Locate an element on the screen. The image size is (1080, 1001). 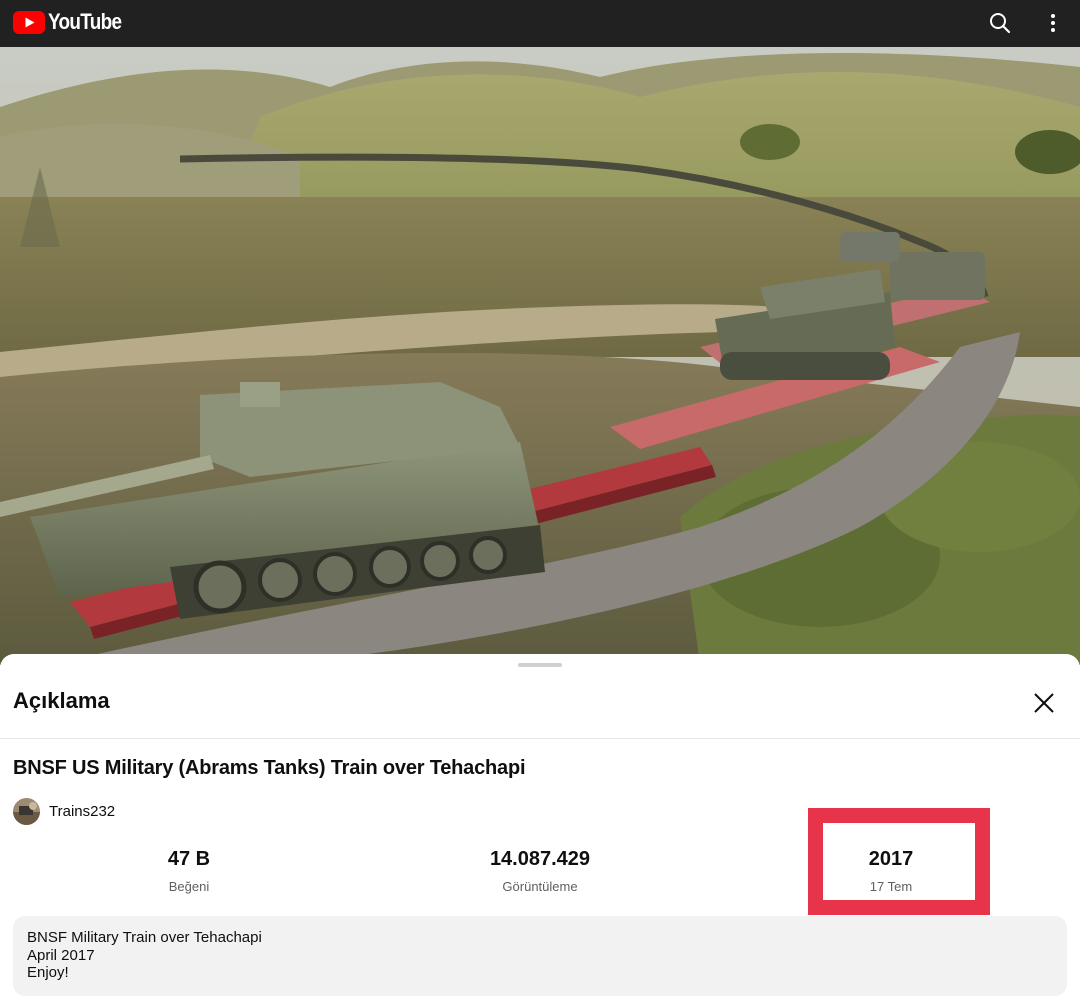
description-line: April 2017 is located at coordinates (61, 955).